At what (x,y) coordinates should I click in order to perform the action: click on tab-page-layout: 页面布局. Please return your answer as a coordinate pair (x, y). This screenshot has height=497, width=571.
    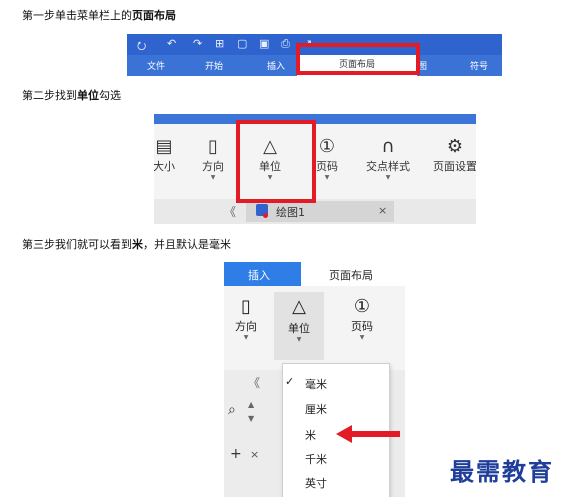
    Looking at the image, I should click on (353, 274).